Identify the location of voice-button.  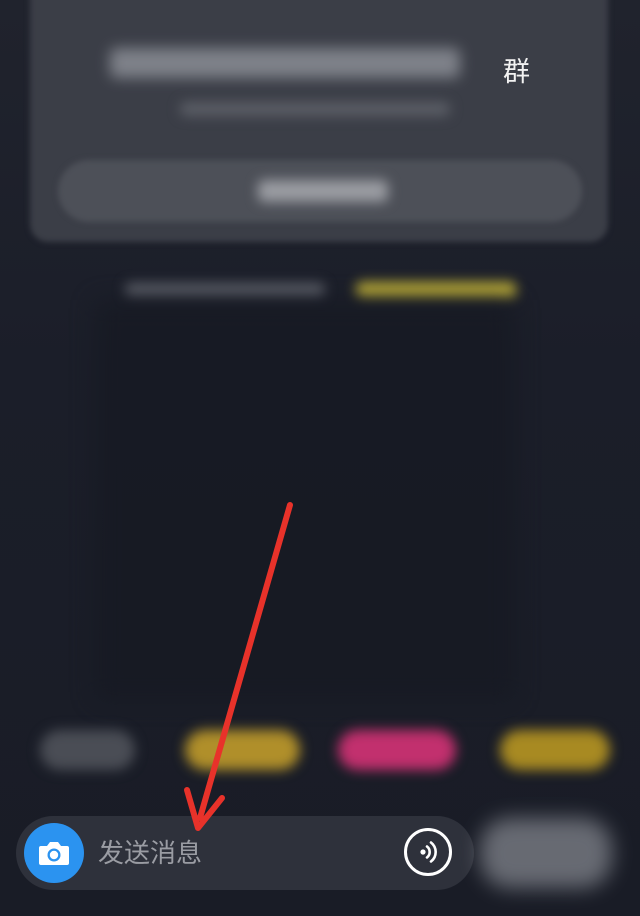
(428, 852).